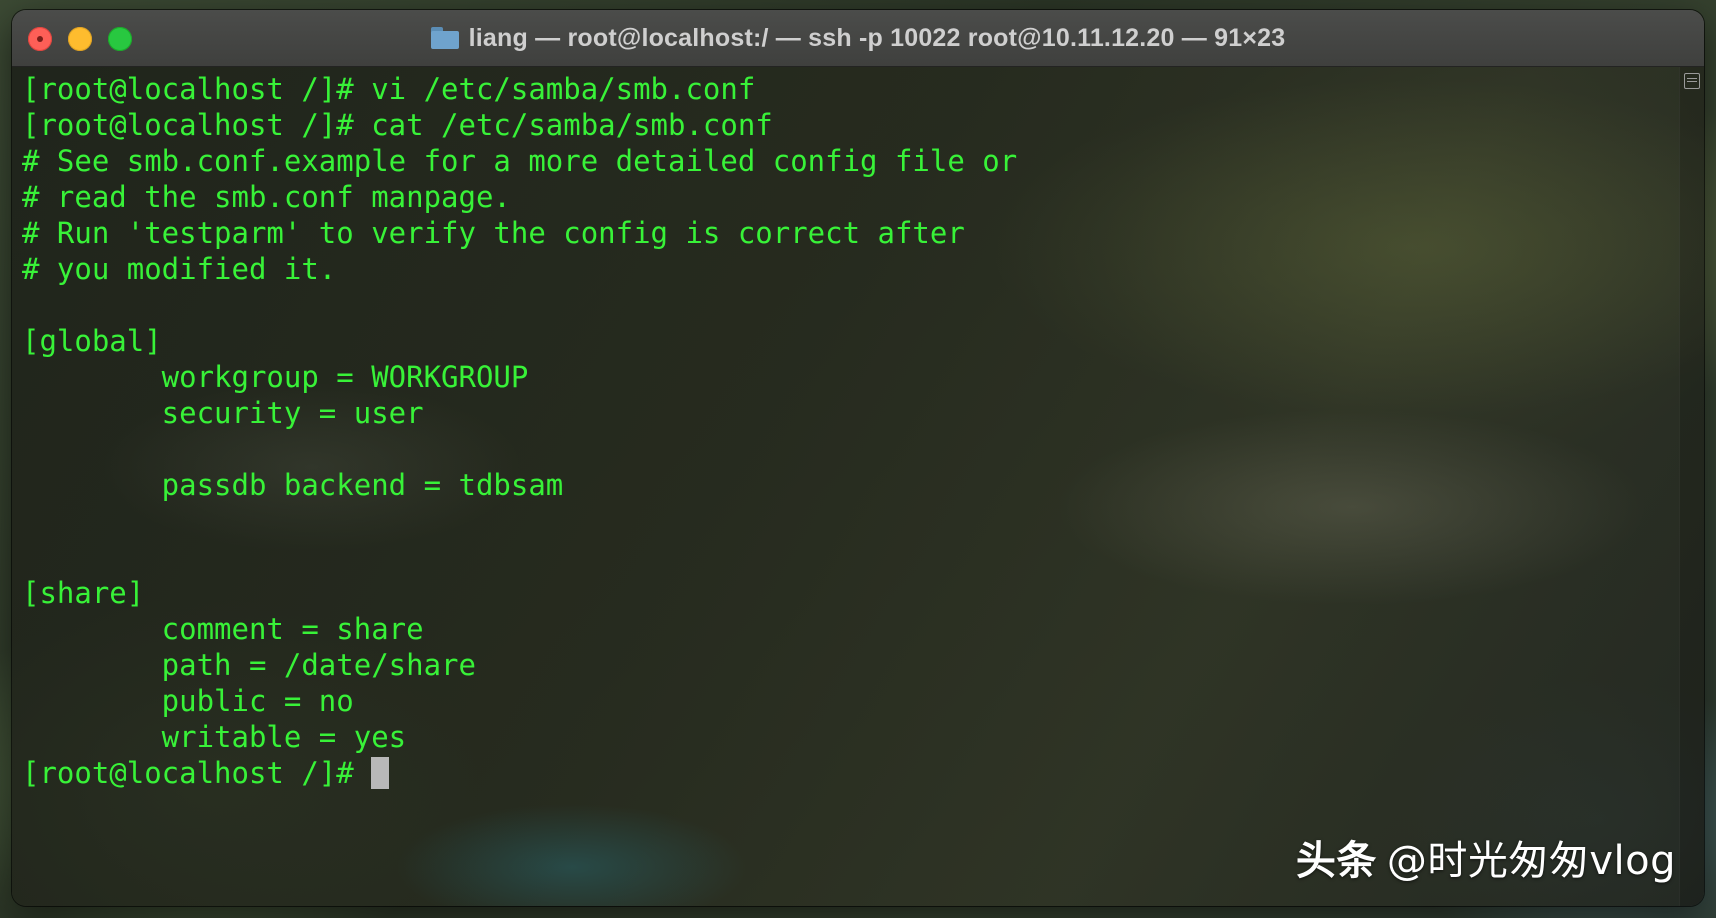 This screenshot has width=1716, height=918. Describe the element at coordinates (83, 593) in the screenshot. I see `terminal-line: [share]` at that location.